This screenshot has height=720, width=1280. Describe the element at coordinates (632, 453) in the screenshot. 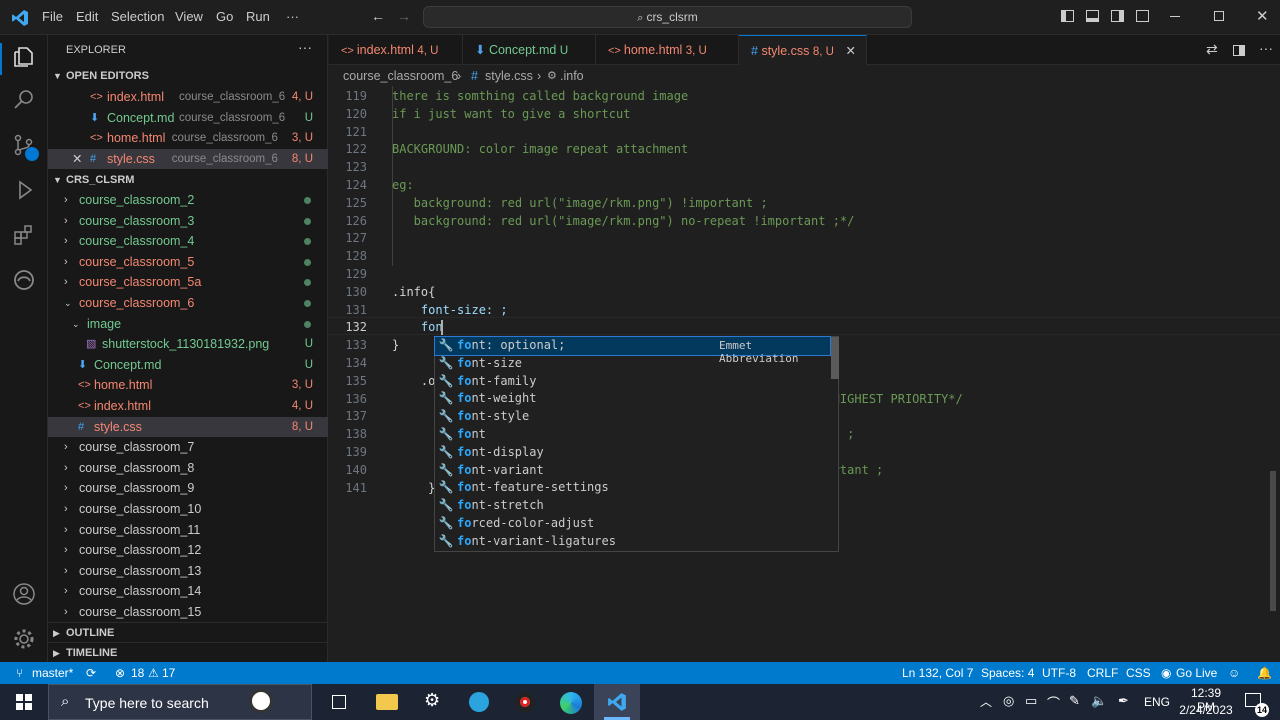

I see `suggestion-item: 🔧 font-display` at that location.